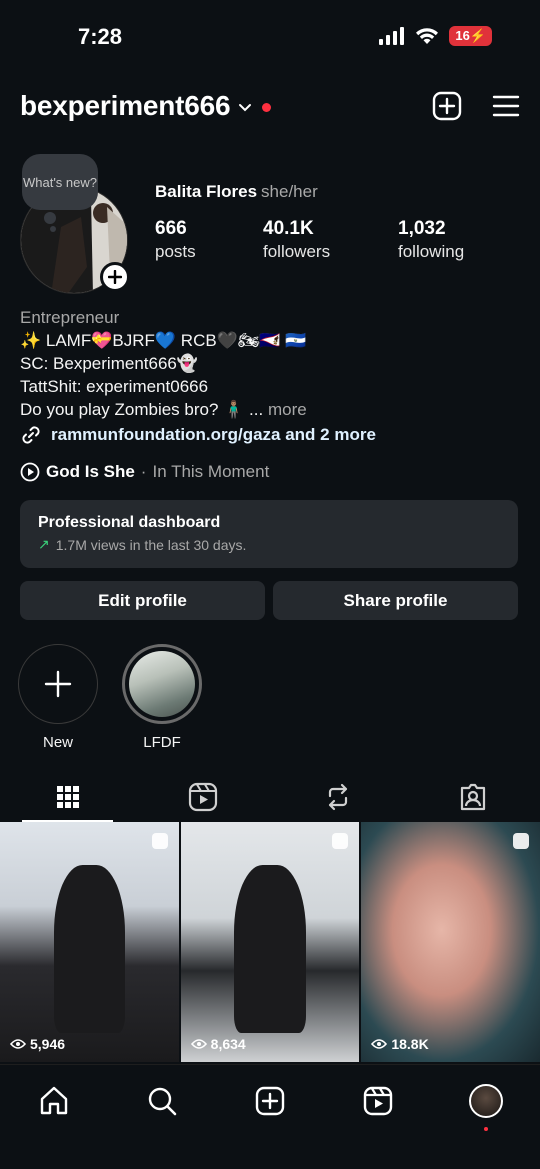  I want to click on status-time: 7:28, so click(100, 36).